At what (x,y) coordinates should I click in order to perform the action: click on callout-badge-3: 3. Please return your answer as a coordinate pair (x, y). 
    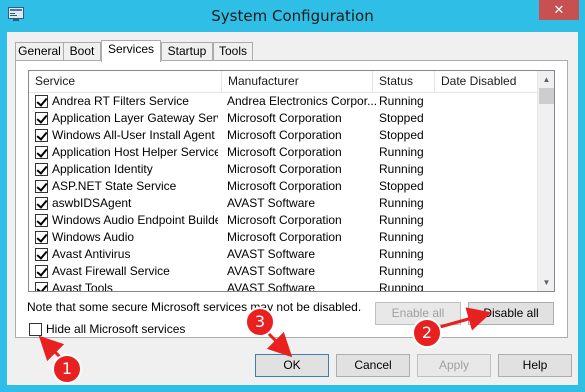
    Looking at the image, I should click on (260, 322).